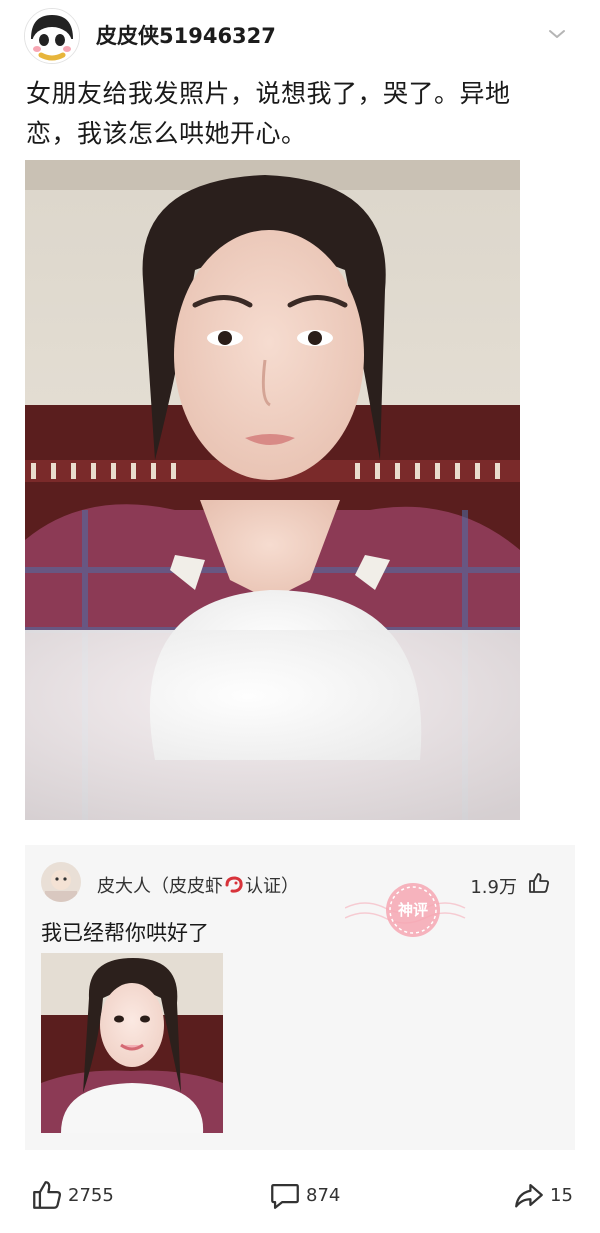 The height and width of the screenshot is (1233, 600). I want to click on comment-button: 874, so click(304, 1195).